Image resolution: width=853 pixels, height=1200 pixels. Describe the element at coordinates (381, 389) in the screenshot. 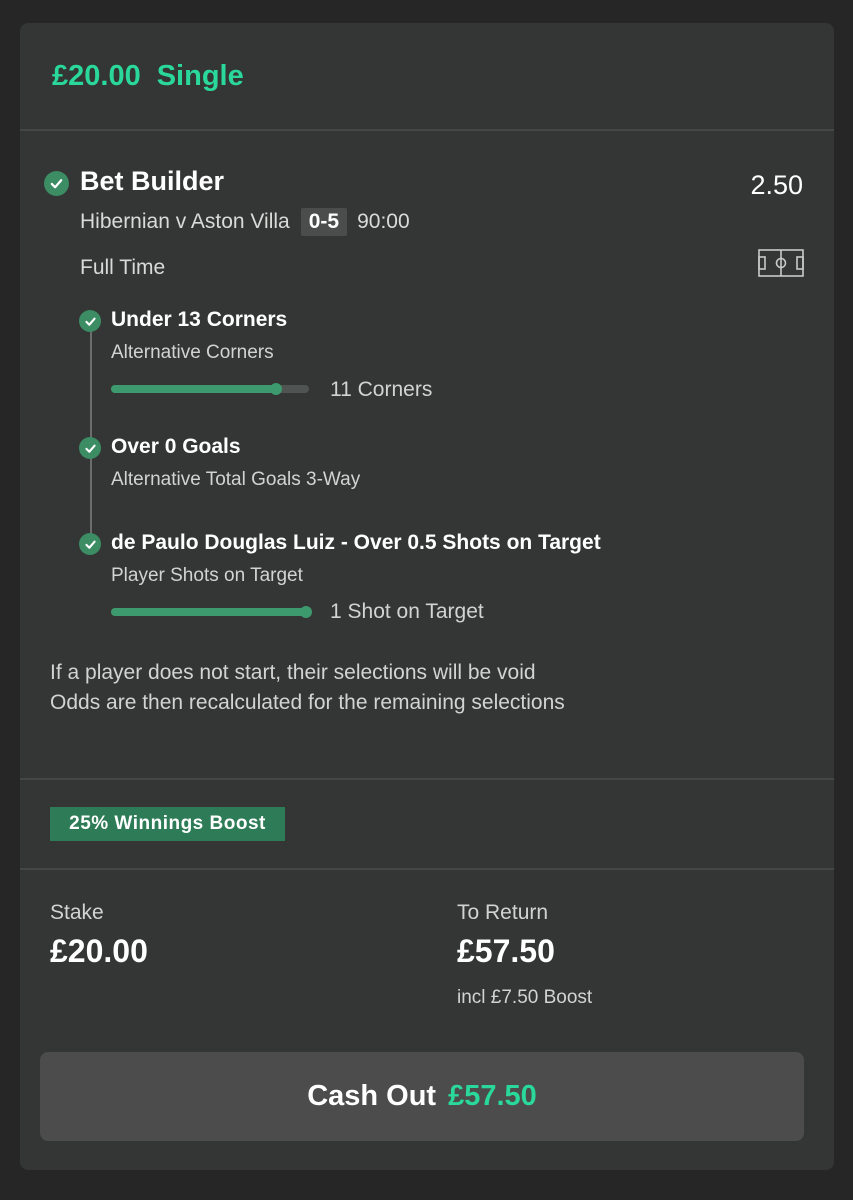

I see `progress-label: 11 Corners` at that location.